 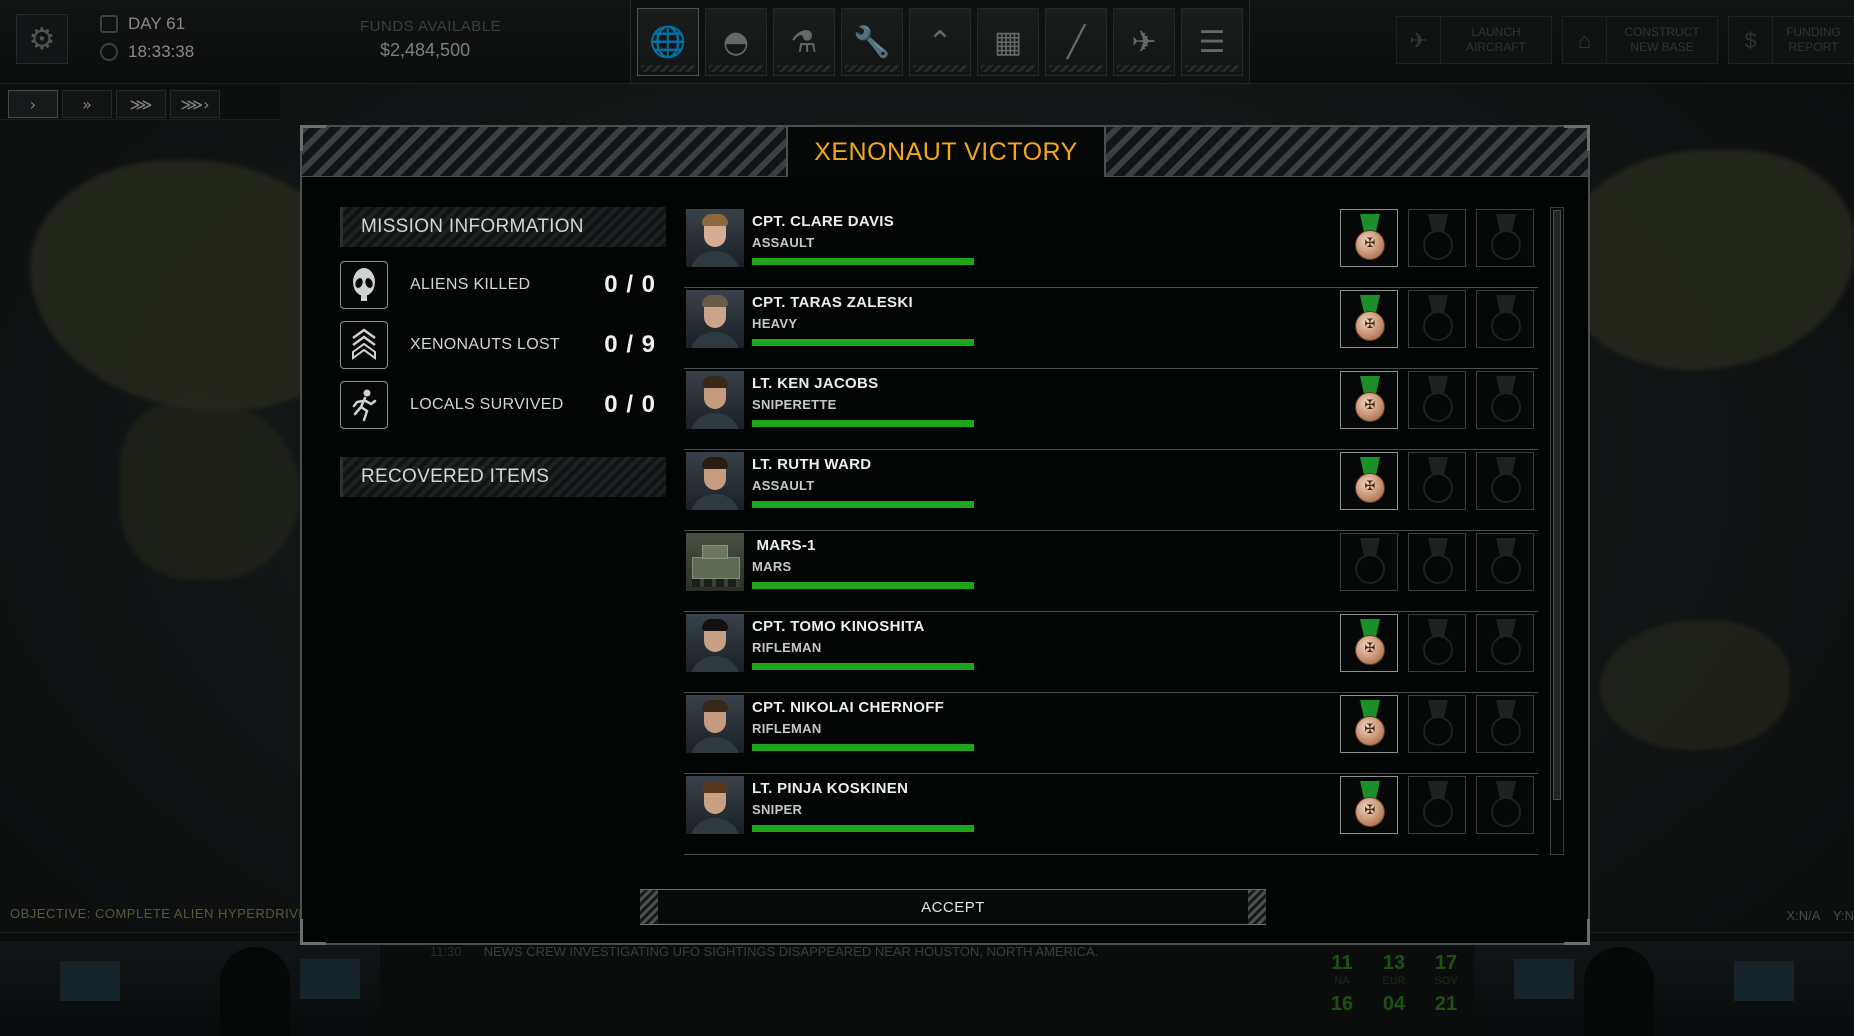 I want to click on stat-value: 0 / 0, so click(x=630, y=284).